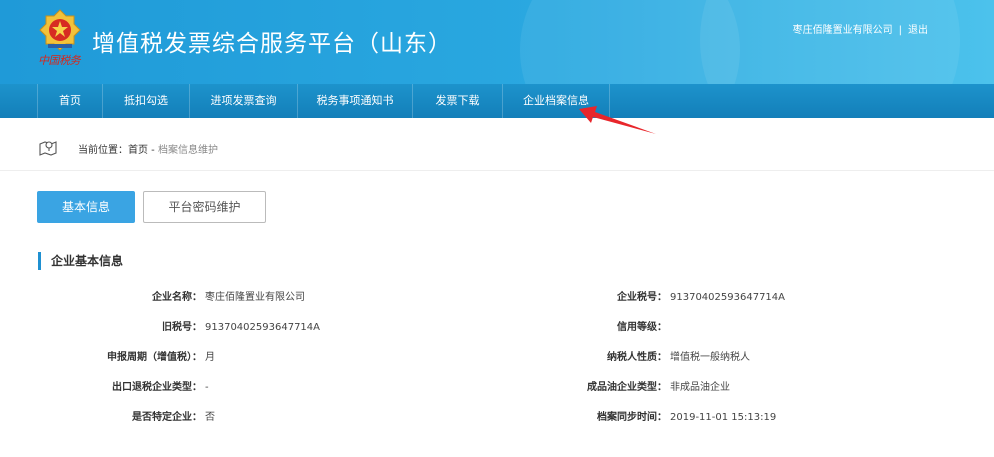 Image resolution: width=994 pixels, height=457 pixels. I want to click on info-row: 纳税人性质： 增值税一般纳税人, so click(450, 358).